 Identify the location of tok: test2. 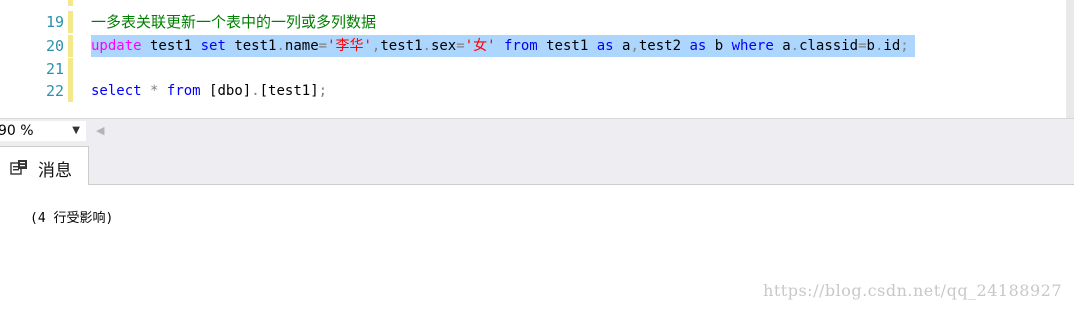
(664, 46).